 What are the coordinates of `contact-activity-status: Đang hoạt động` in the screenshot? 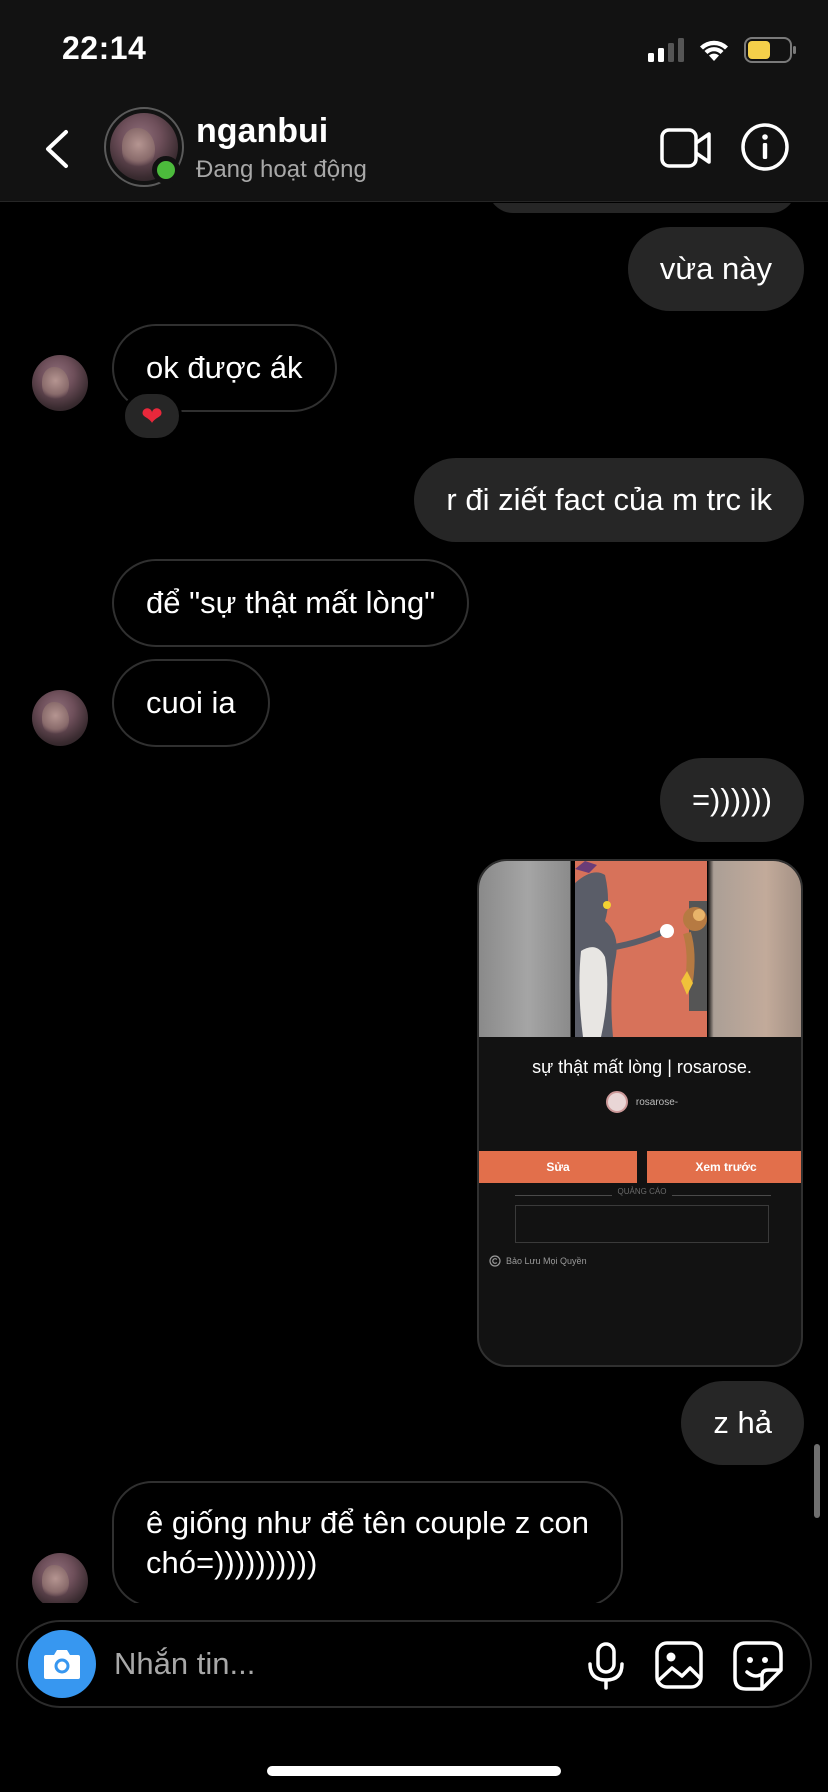 It's located at (281, 169).